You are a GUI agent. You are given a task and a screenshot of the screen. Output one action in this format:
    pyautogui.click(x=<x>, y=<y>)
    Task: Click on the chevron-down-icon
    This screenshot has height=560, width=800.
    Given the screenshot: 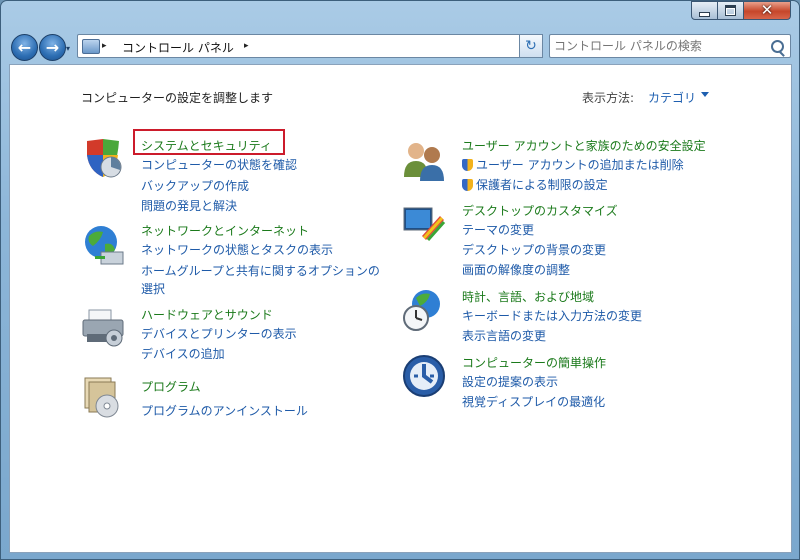 What is the action you would take?
    pyautogui.click(x=705, y=94)
    